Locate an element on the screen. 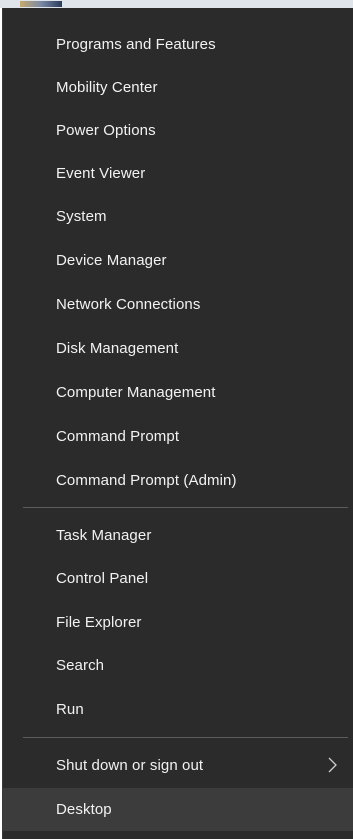 The image size is (353, 839). menu-item-label: Power Options is located at coordinates (106, 130).